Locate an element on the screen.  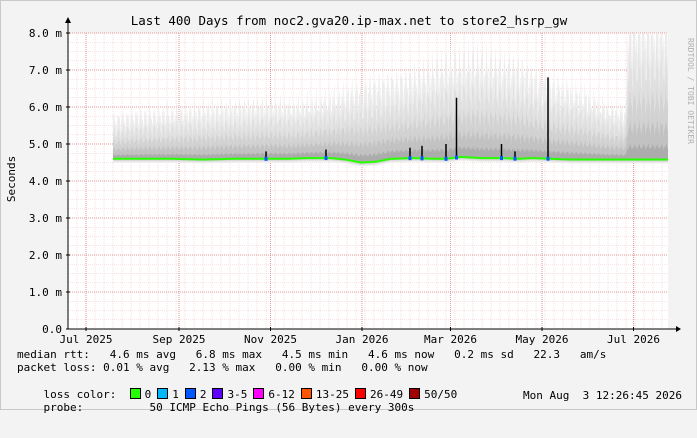
timestamp: Mon Aug 3 12:26:45 2026 is located at coordinates (602, 395).